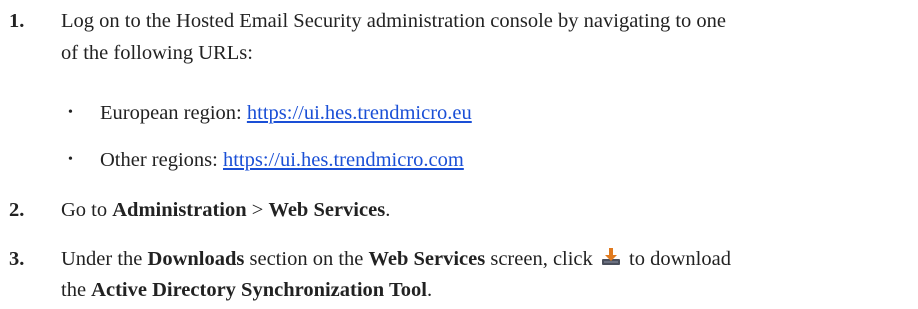 The image size is (918, 309). I want to click on step-text: Go to Administration > Web Services., so click(486, 210).